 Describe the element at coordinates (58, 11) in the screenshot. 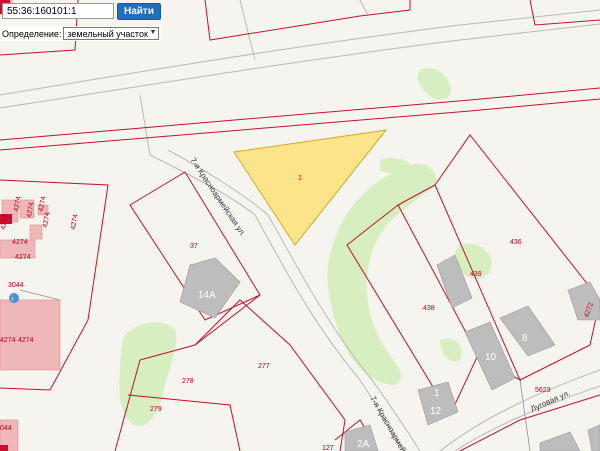

I see `cadastral-search-input` at that location.